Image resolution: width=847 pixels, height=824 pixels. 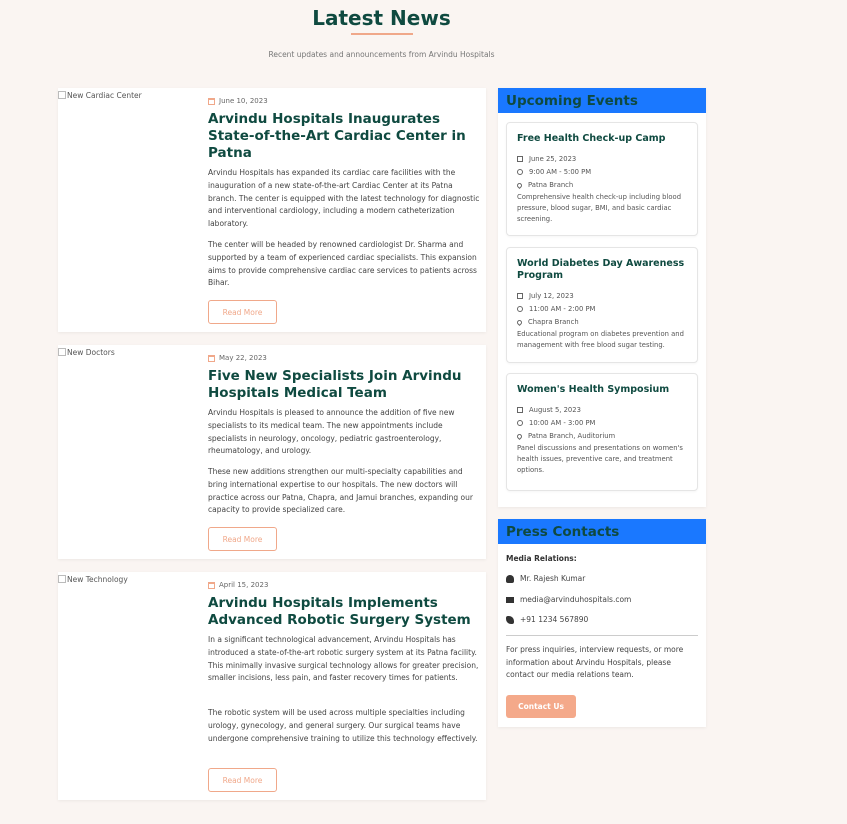 I want to click on event-date: July 12, 2023, so click(x=545, y=296).